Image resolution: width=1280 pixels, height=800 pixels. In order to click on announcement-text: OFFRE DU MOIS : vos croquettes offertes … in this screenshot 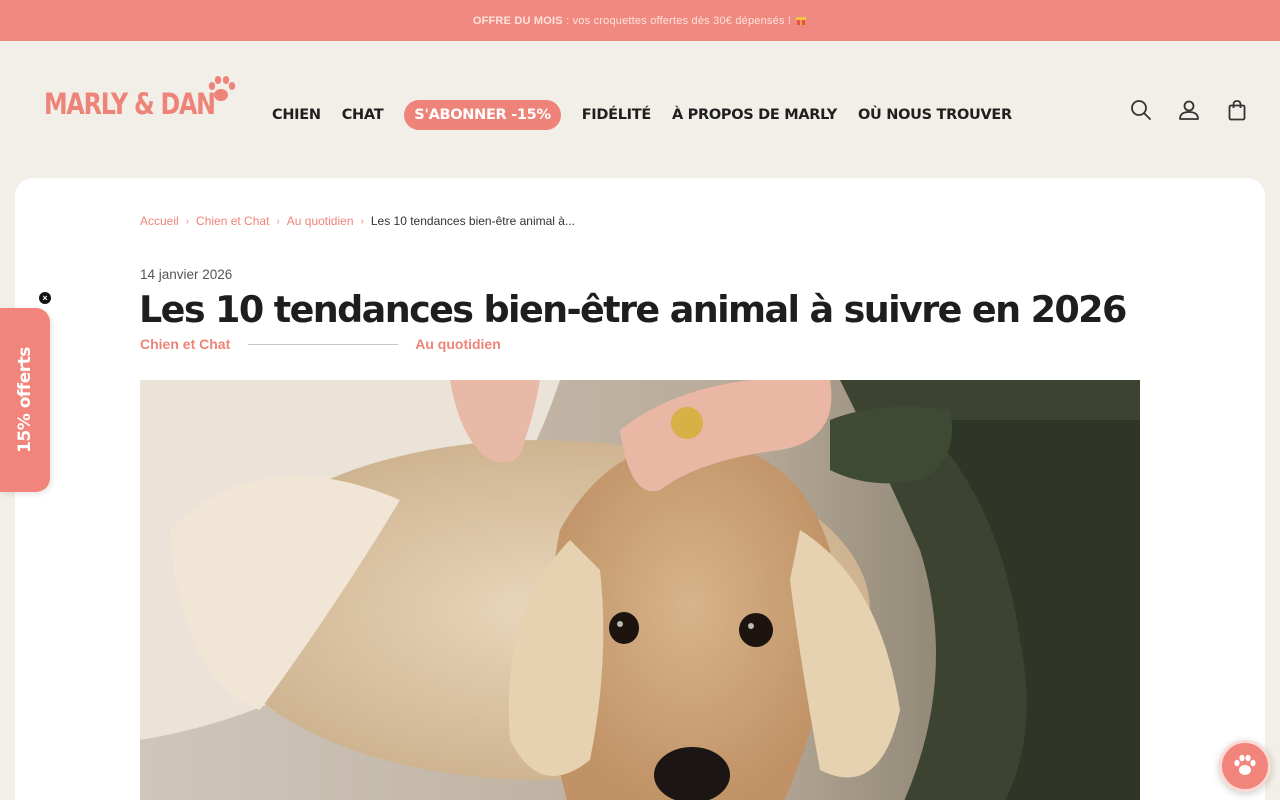, I will do `click(640, 20)`.